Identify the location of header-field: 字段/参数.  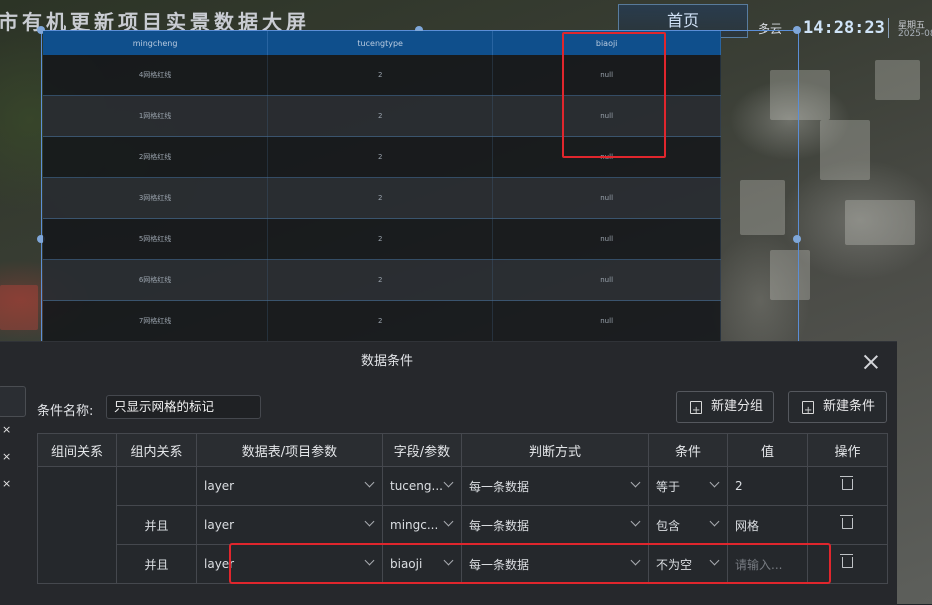
(422, 450).